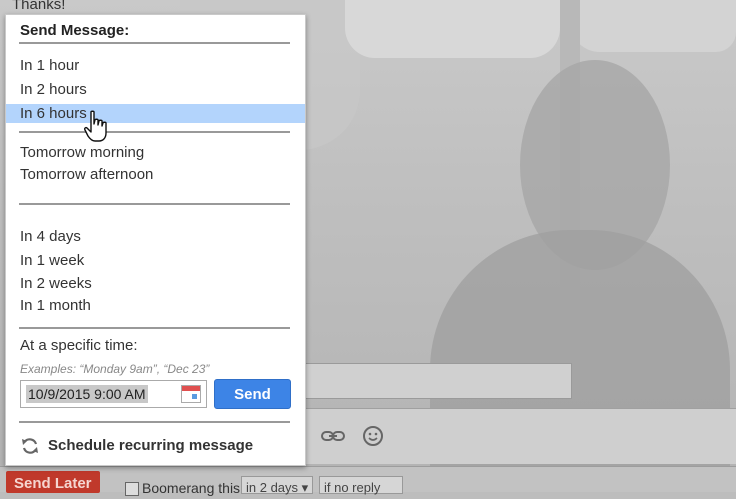 The height and width of the screenshot is (499, 736). I want to click on email-body-text: Thanks!, so click(39, 6).